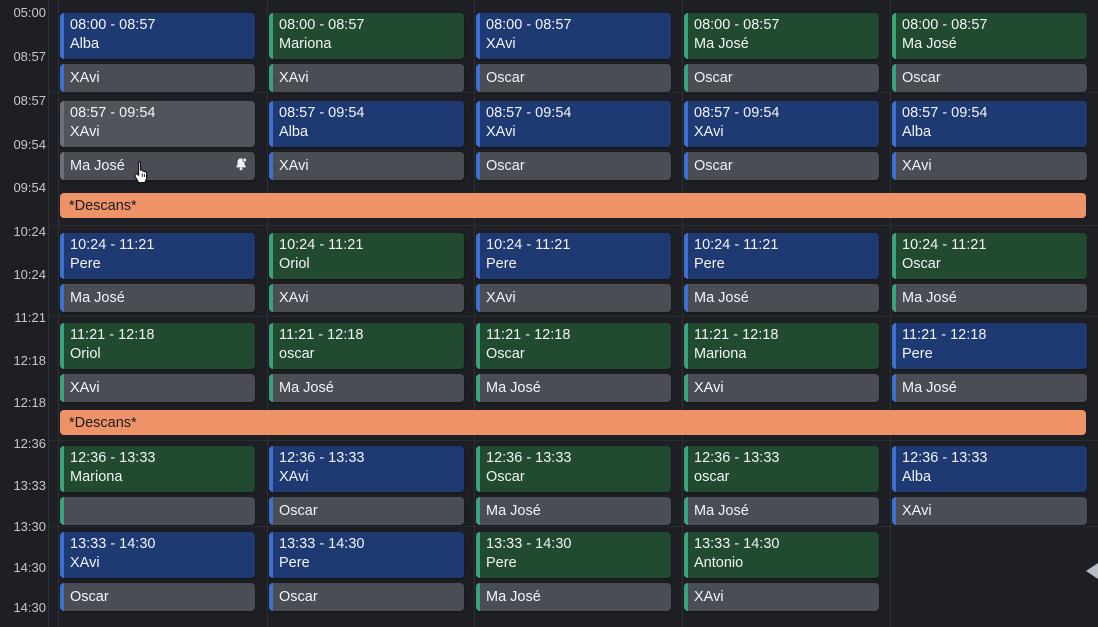 This screenshot has width=1098, height=627. What do you see at coordinates (157, 469) in the screenshot?
I see `lesson-card: 12:36 - 13:33 Mariona` at bounding box center [157, 469].